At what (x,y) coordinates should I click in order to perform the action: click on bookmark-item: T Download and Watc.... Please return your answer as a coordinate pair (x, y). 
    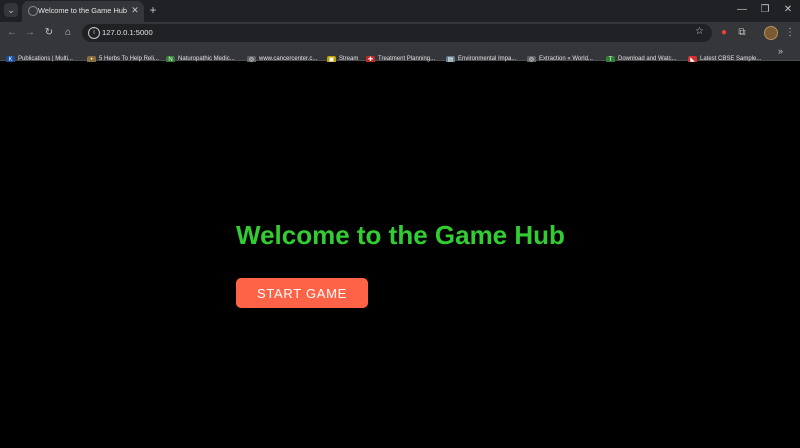
    Looking at the image, I should click on (641, 56).